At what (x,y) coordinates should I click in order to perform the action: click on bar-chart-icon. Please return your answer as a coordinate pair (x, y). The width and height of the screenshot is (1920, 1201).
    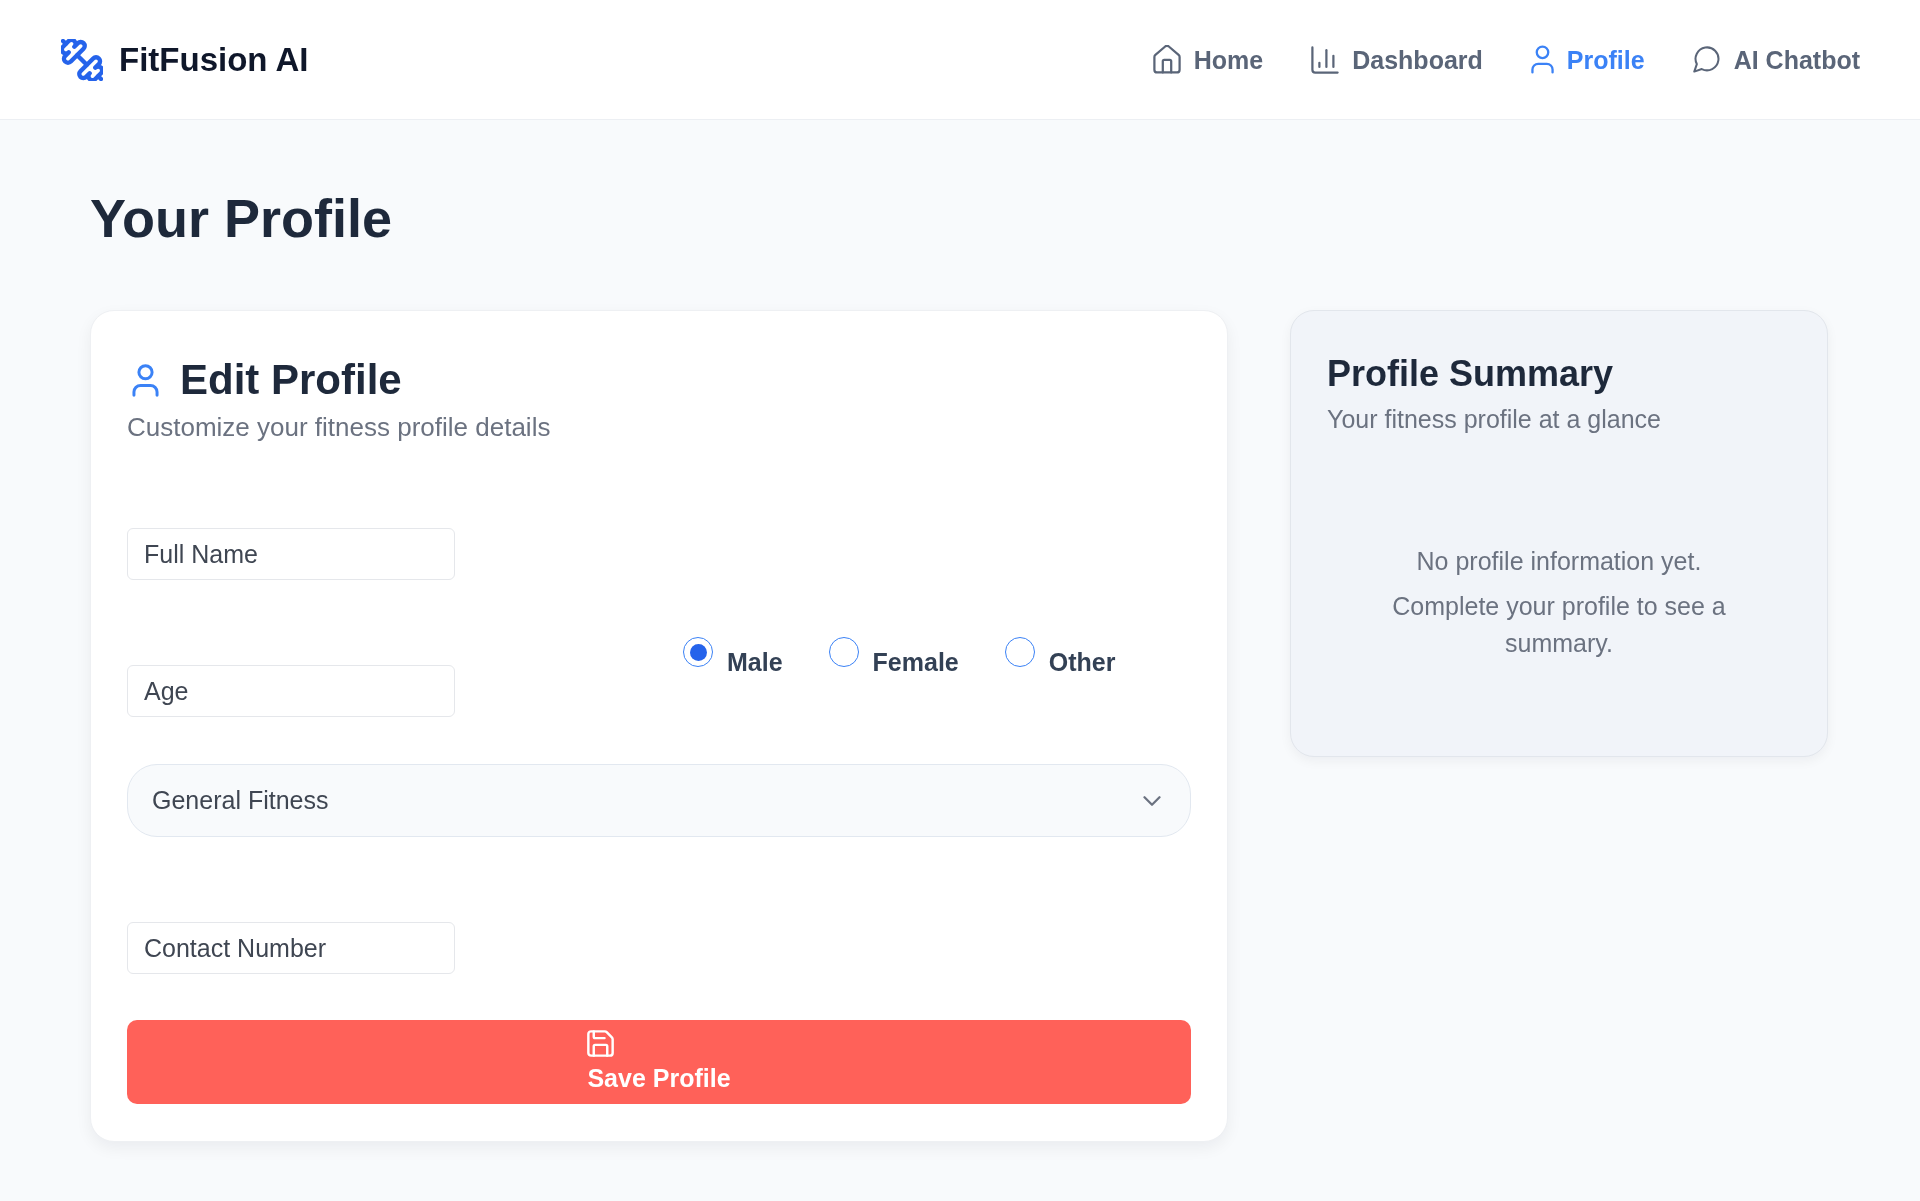
    Looking at the image, I should click on (1325, 59).